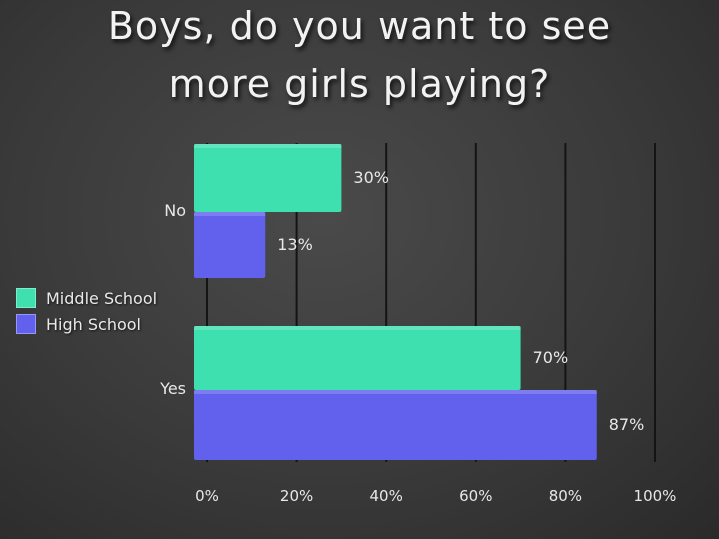  I want to click on legend-item-middle-school: Middle School, so click(86, 298).